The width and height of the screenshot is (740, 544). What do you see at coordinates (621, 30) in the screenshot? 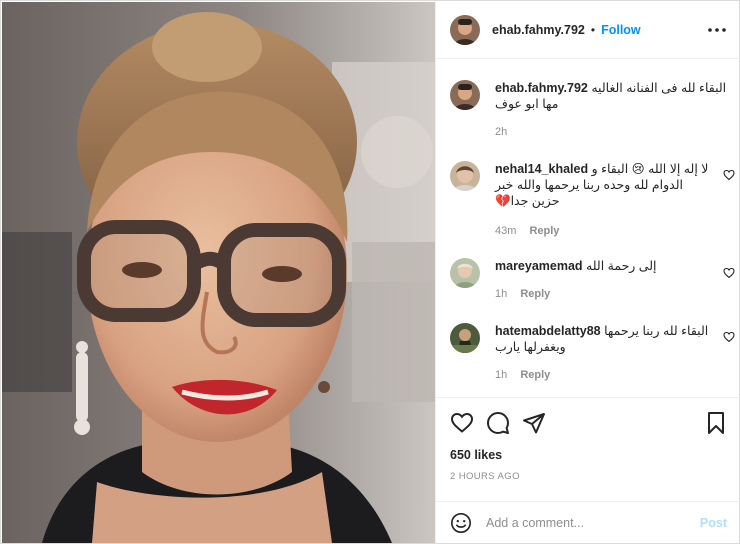
I see `follow-button: Follow` at bounding box center [621, 30].